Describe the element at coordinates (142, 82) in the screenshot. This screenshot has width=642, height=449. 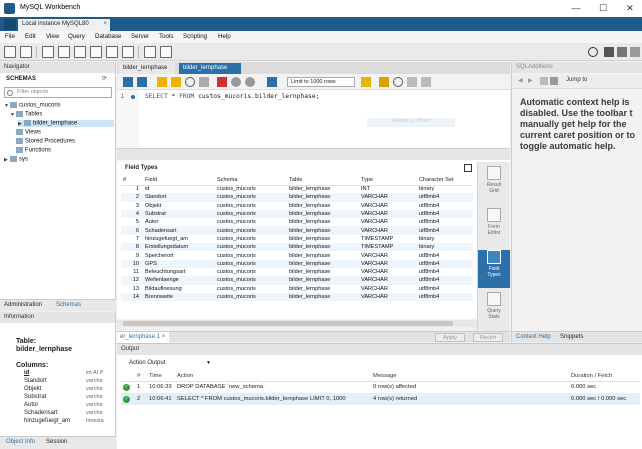
I see `save-icon` at that location.